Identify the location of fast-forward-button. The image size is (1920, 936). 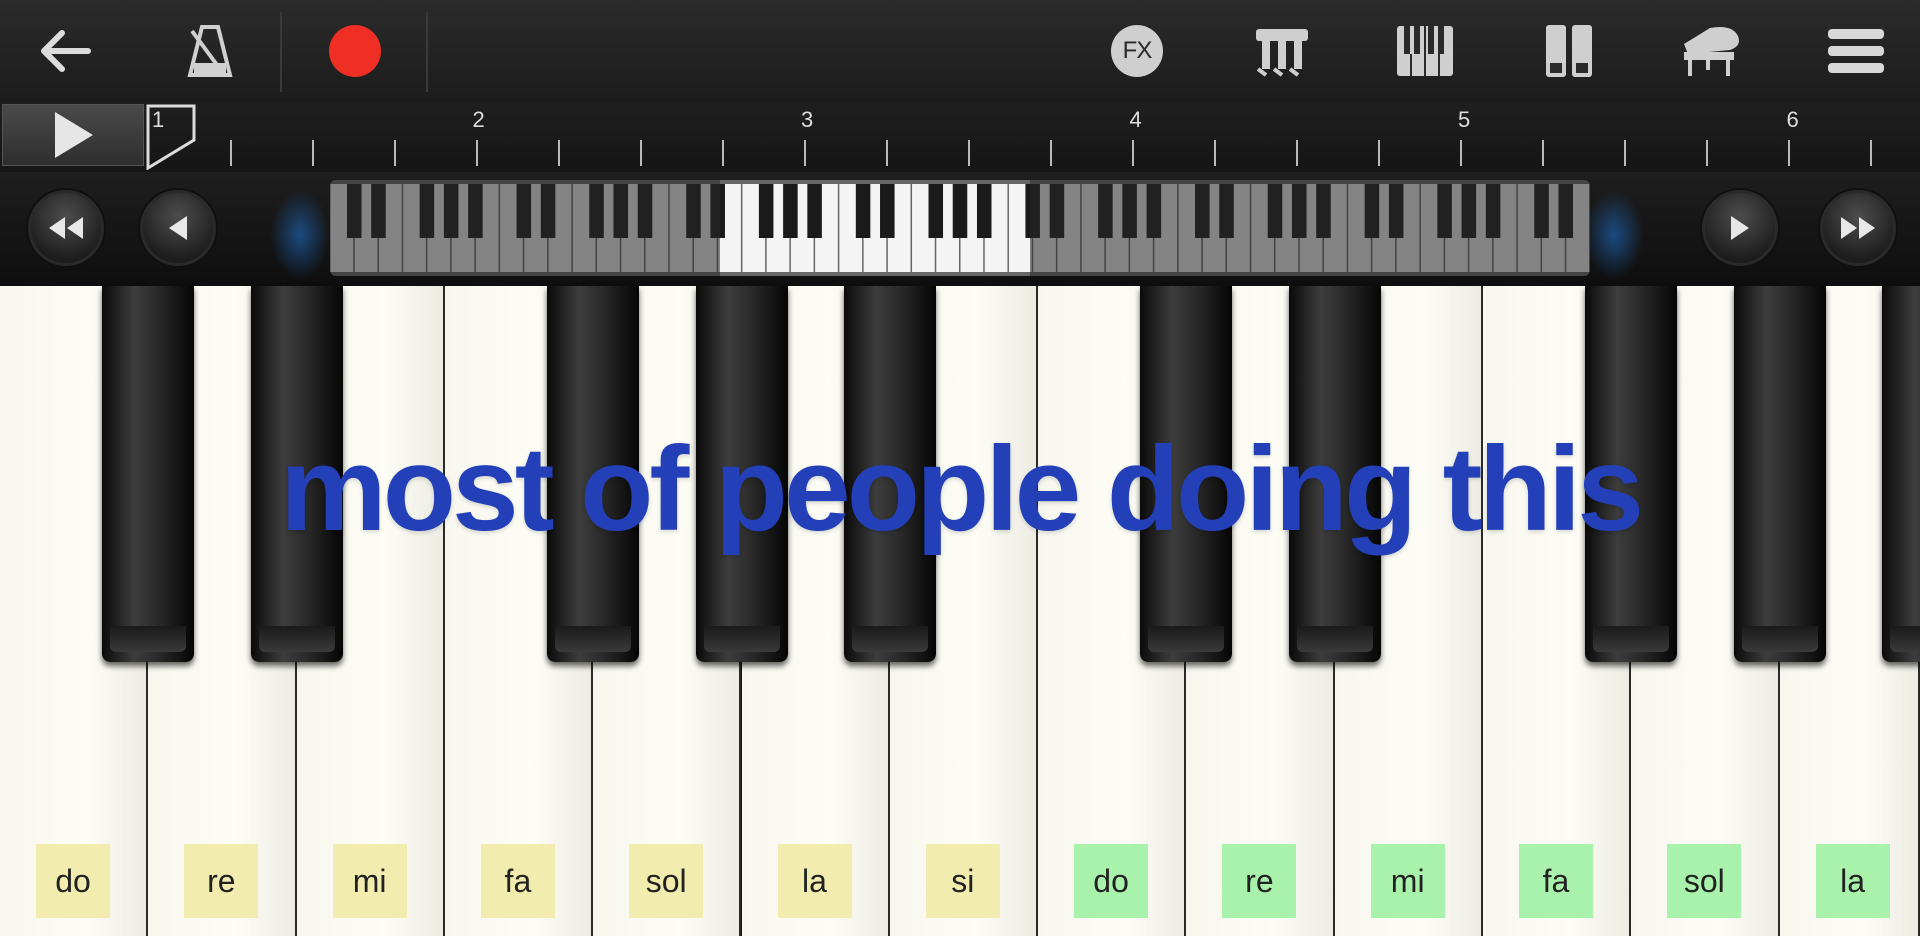
(1858, 228).